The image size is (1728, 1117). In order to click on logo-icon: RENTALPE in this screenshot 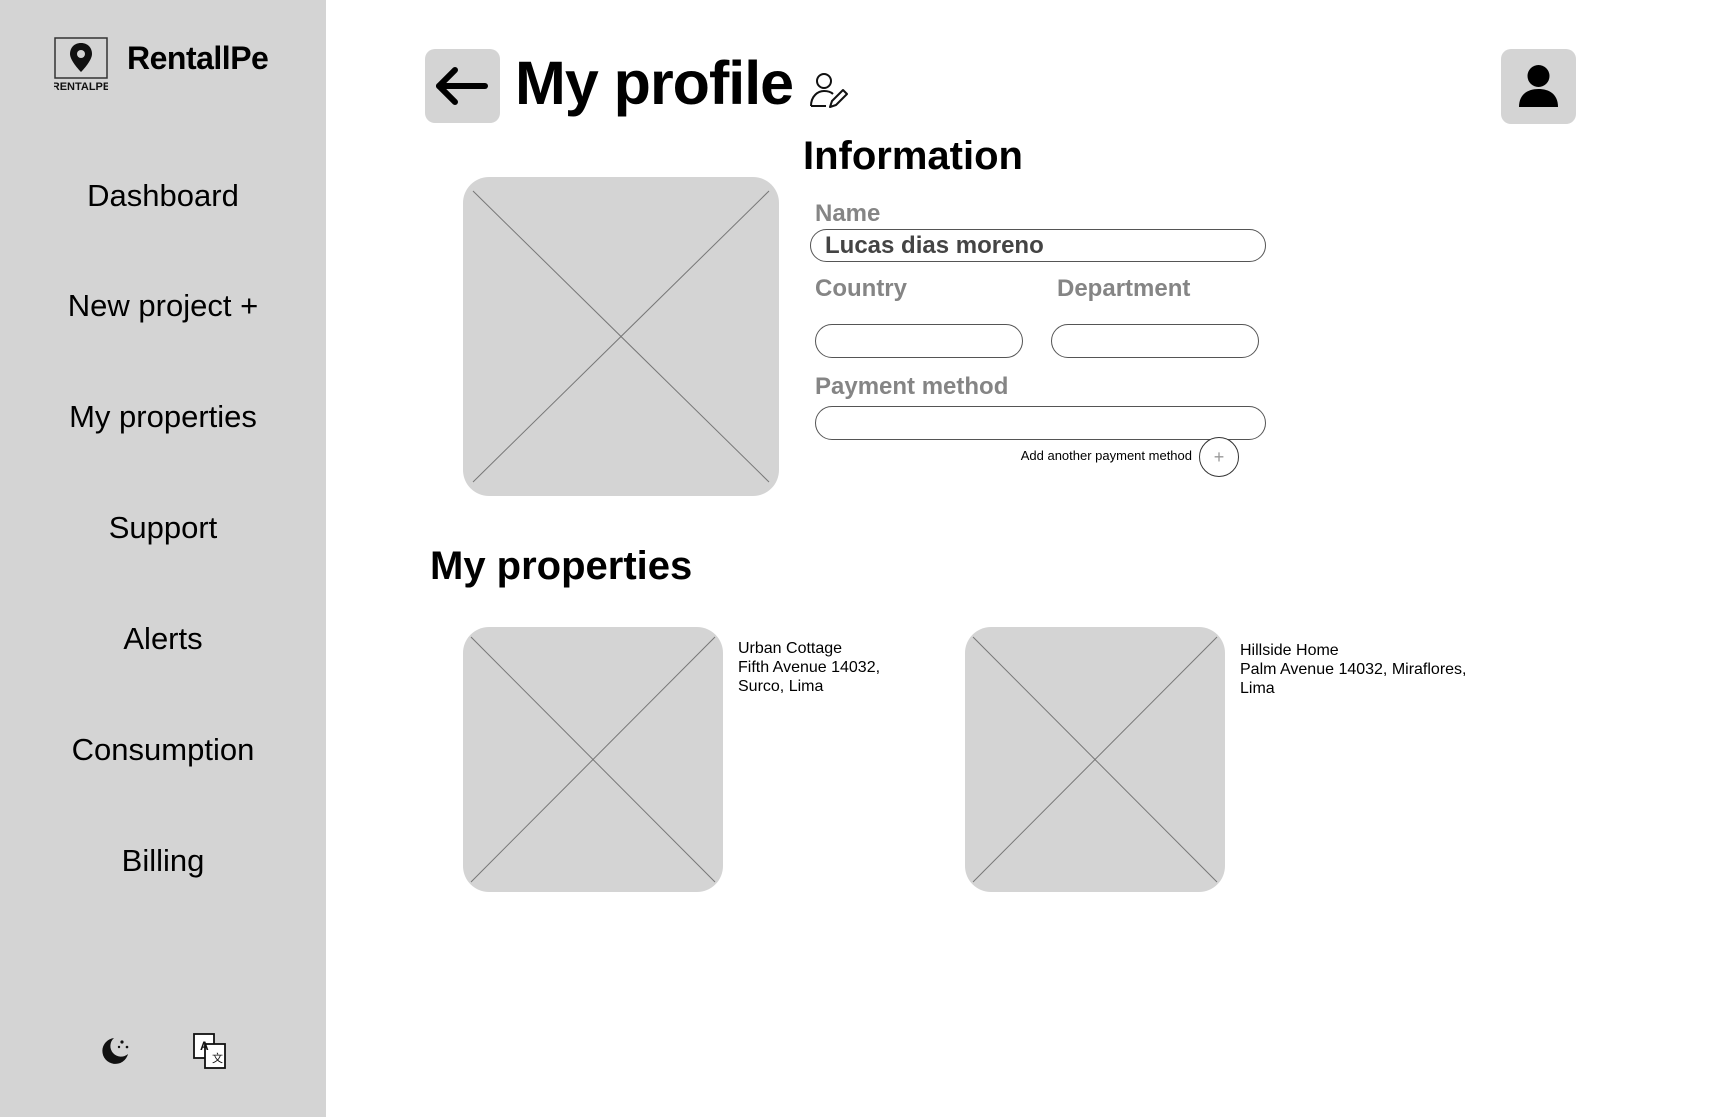, I will do `click(81, 65)`.